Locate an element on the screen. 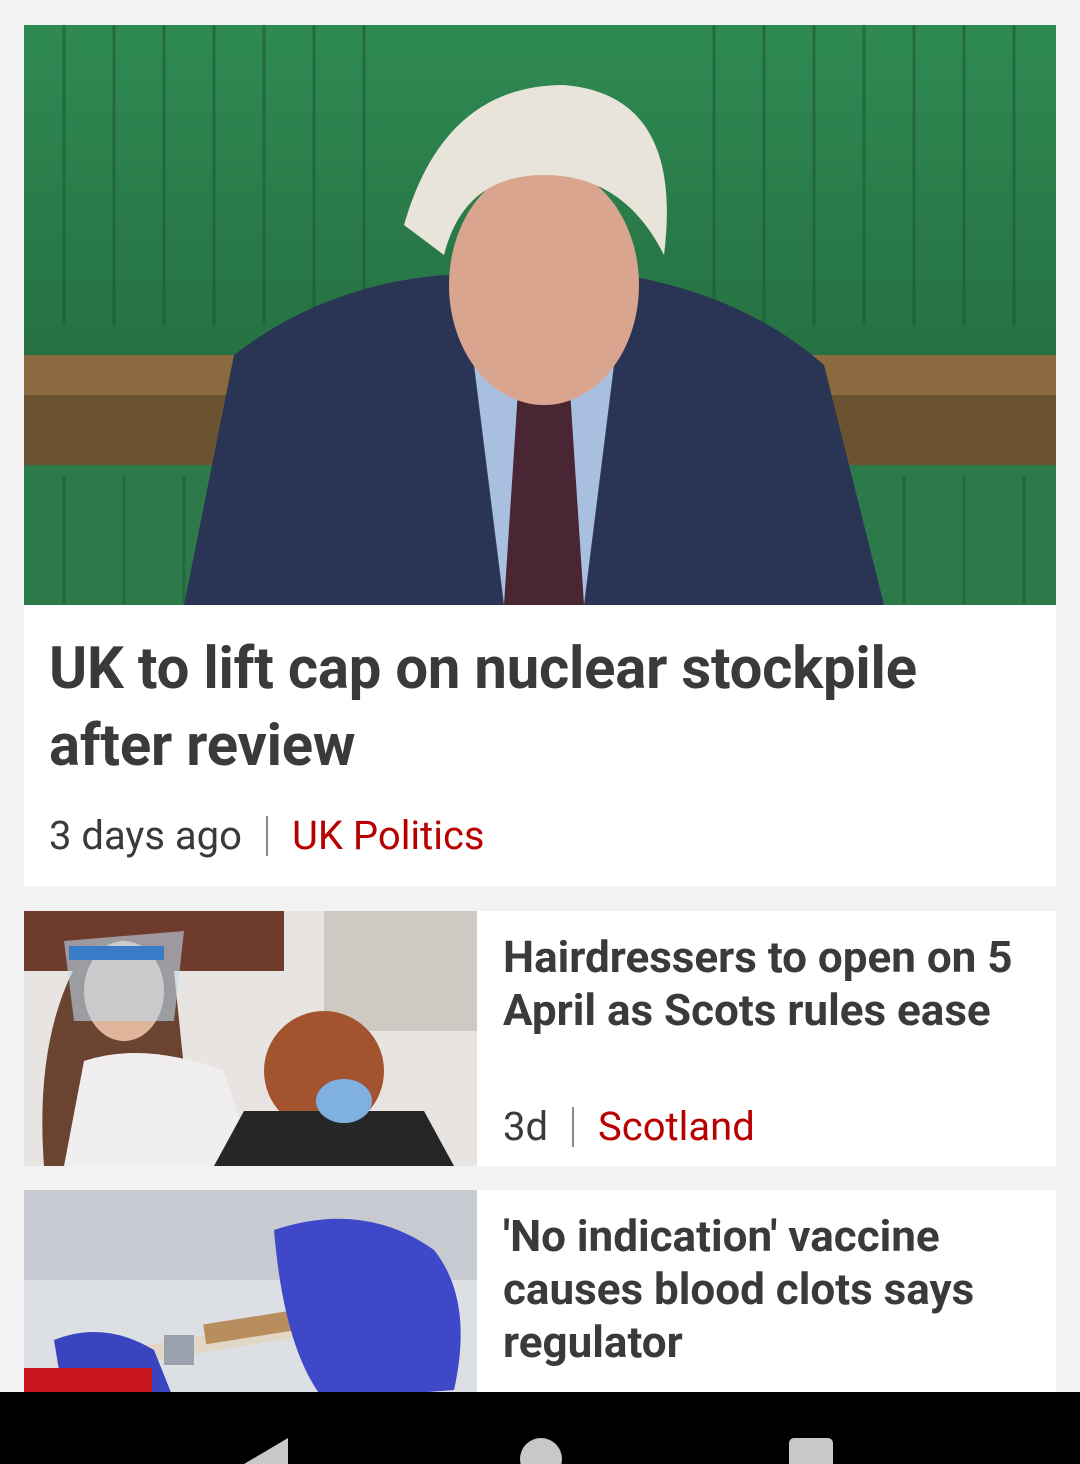  back-triangle-icon is located at coordinates (266, 1451).